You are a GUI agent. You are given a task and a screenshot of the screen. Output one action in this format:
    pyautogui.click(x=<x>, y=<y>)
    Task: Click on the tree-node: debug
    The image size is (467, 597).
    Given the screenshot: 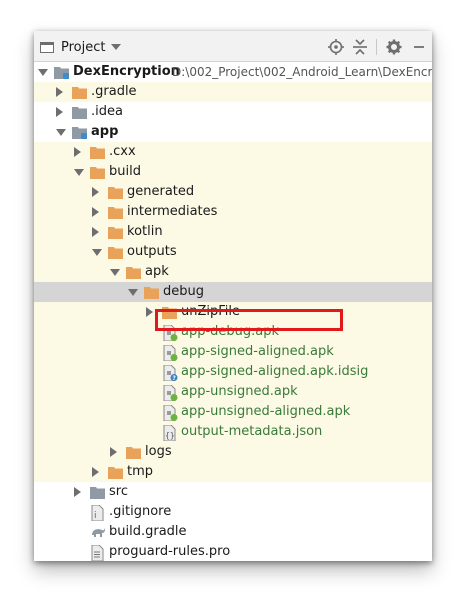 What is the action you would take?
    pyautogui.click(x=233, y=292)
    